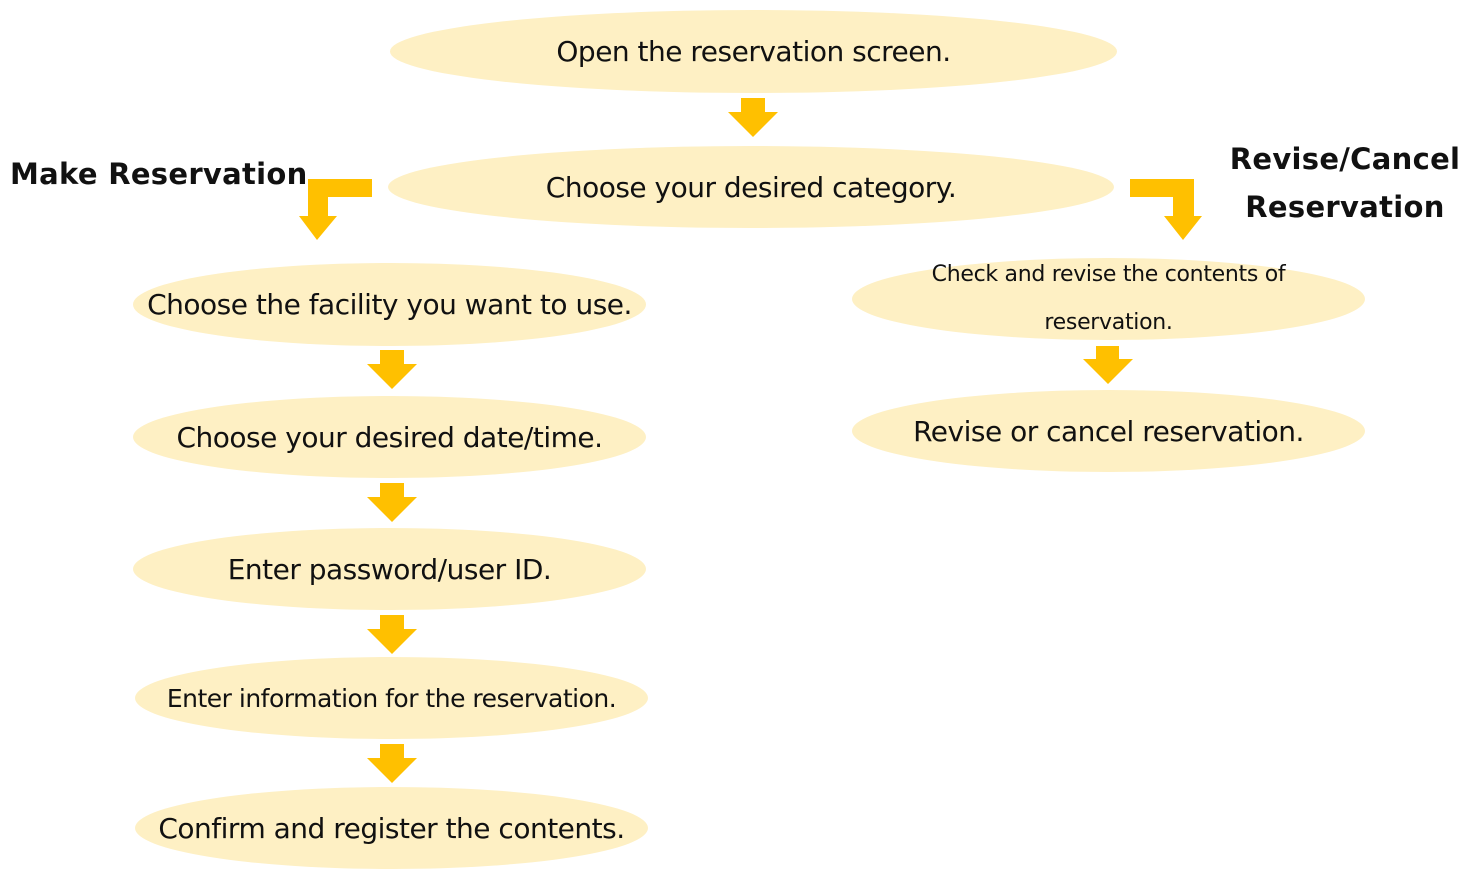  I want to click on arrow-datetime-to-password, so click(392, 502).